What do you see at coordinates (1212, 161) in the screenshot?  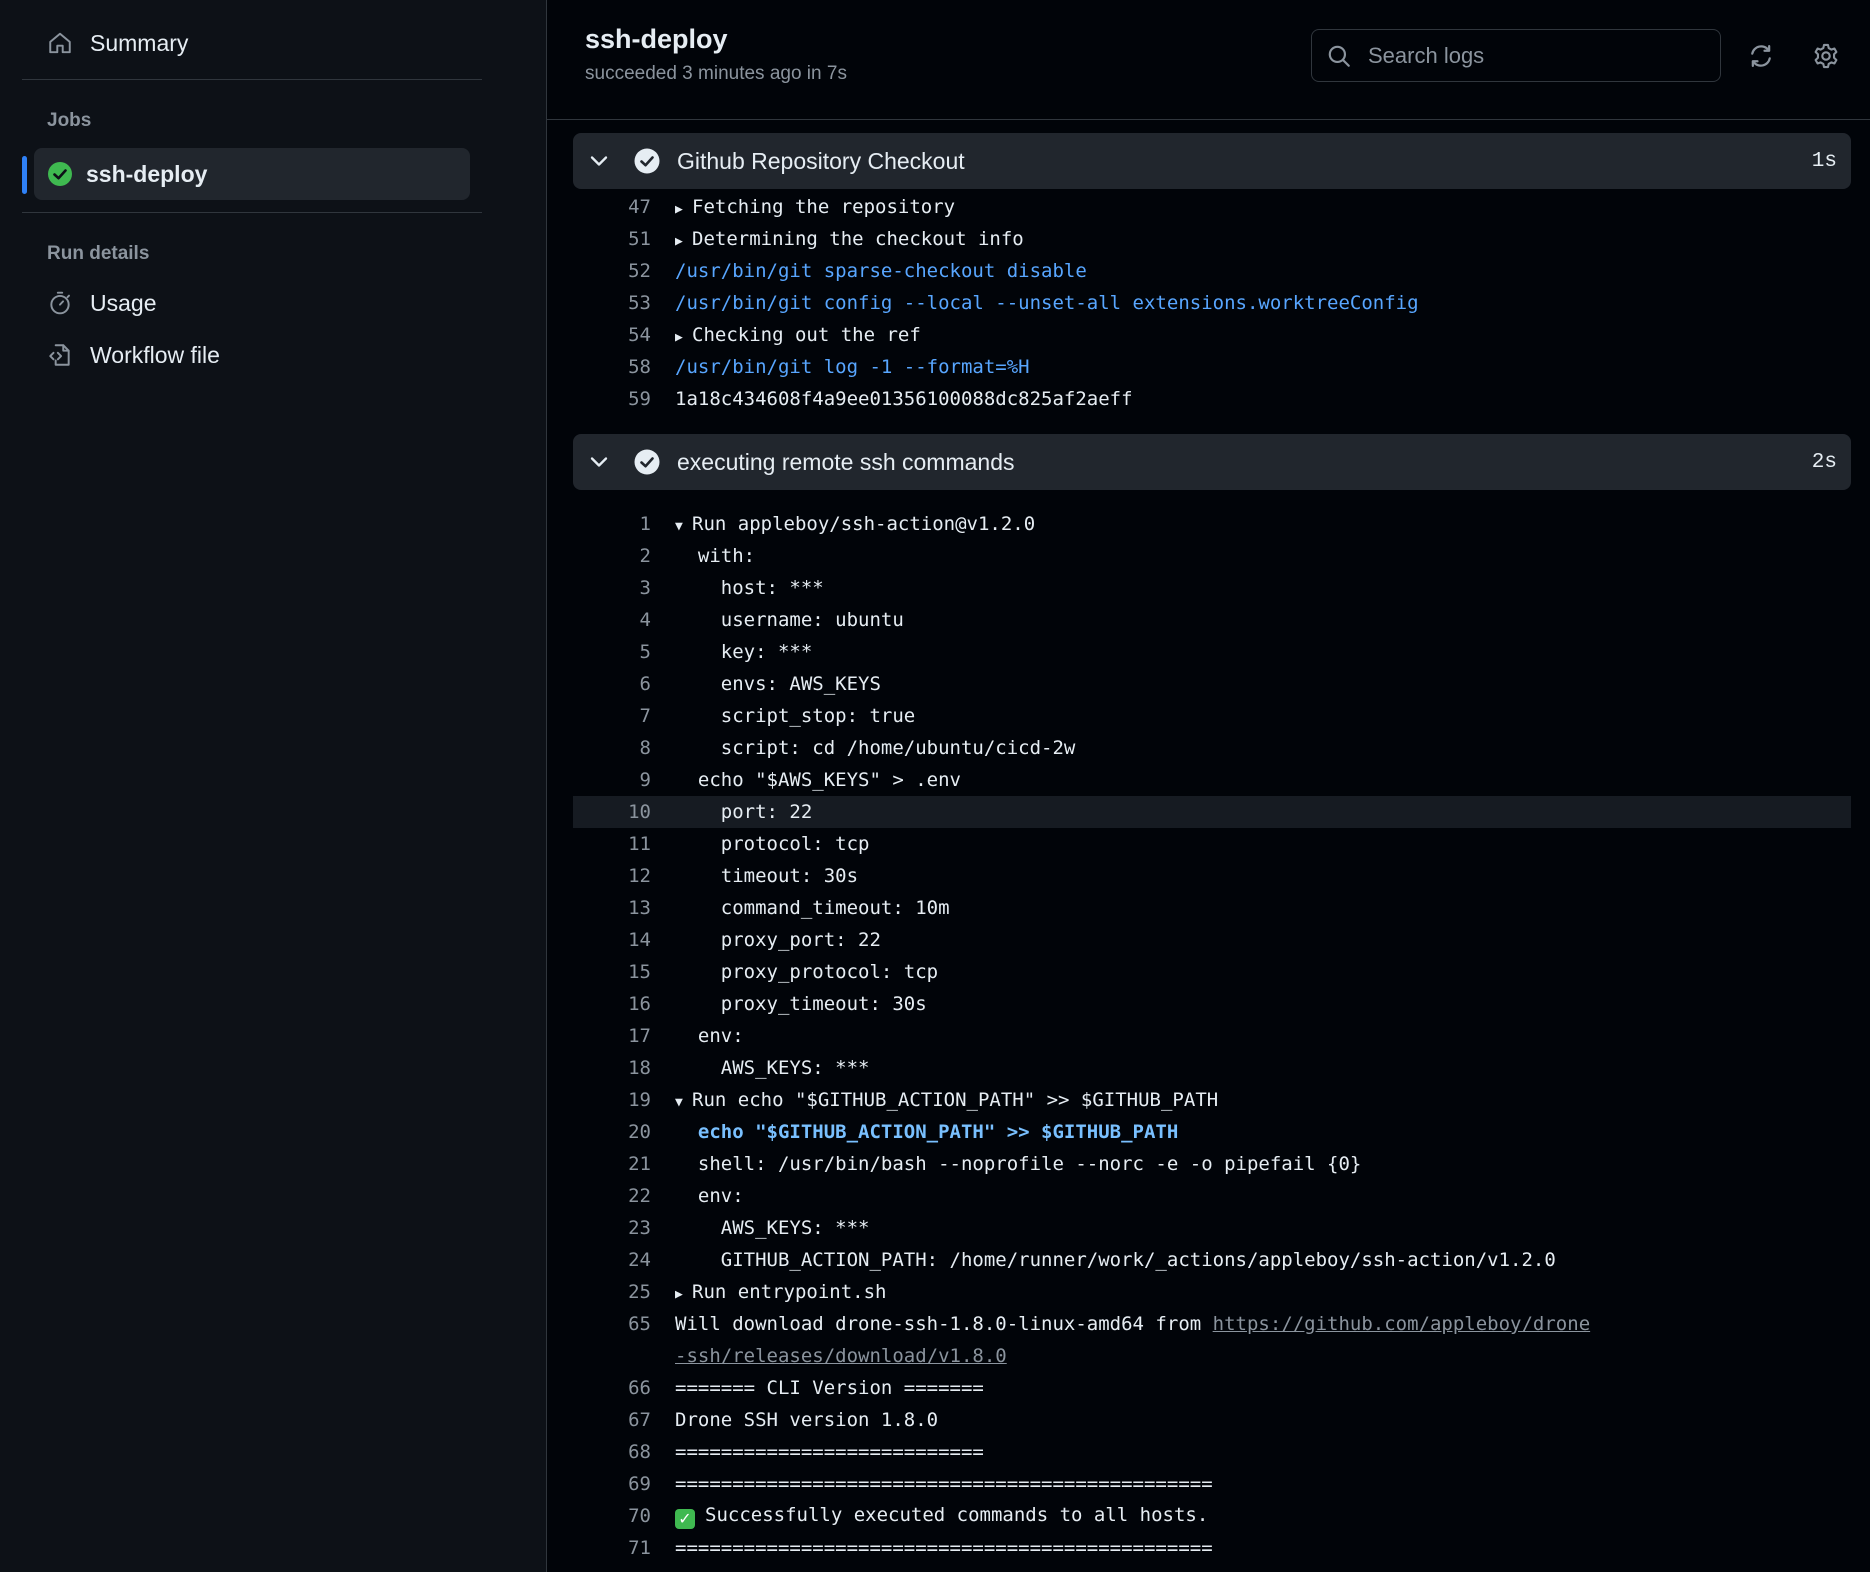 I see `step-header-checkout: Github Repository Checkout 1s` at bounding box center [1212, 161].